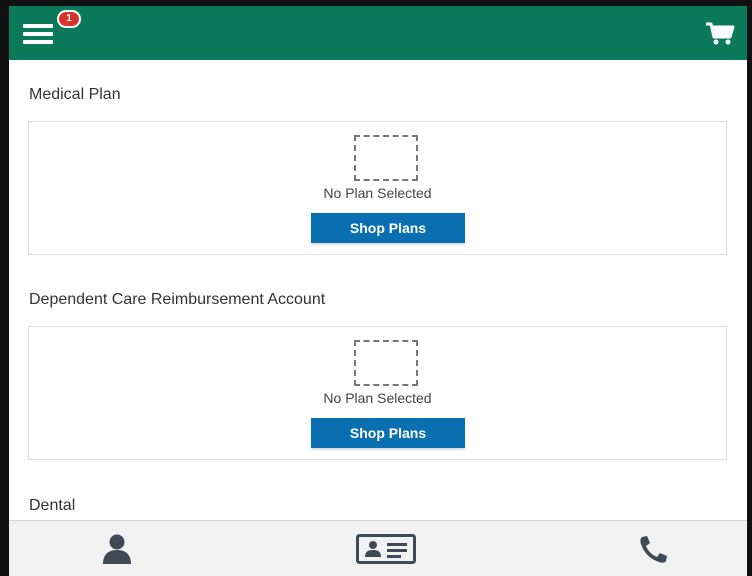 The width and height of the screenshot is (752, 576). I want to click on frame-edge-right, so click(749, 288).